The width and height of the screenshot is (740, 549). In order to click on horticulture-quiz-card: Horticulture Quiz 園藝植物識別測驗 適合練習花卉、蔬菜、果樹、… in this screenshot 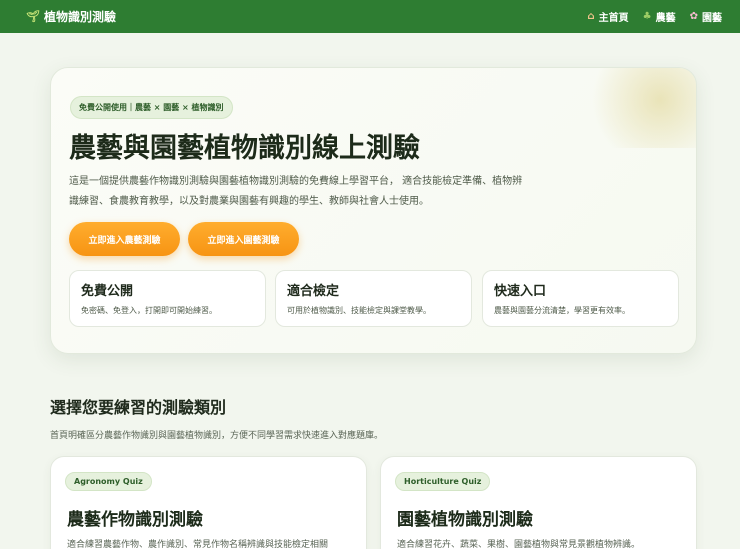, I will do `click(538, 502)`.